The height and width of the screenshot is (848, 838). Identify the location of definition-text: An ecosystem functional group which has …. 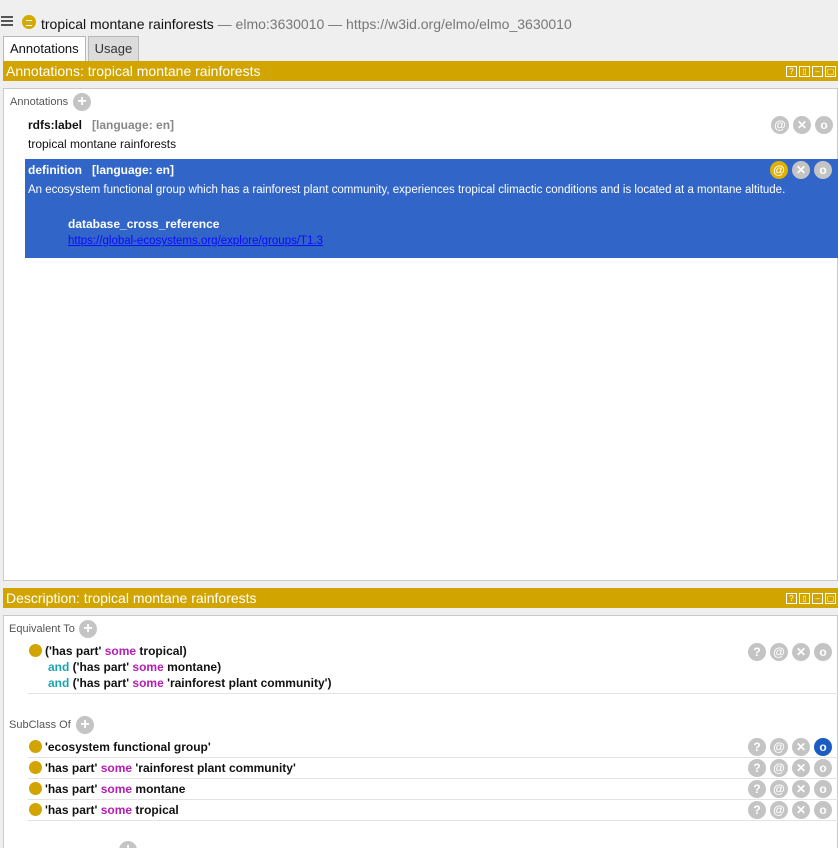
(407, 190).